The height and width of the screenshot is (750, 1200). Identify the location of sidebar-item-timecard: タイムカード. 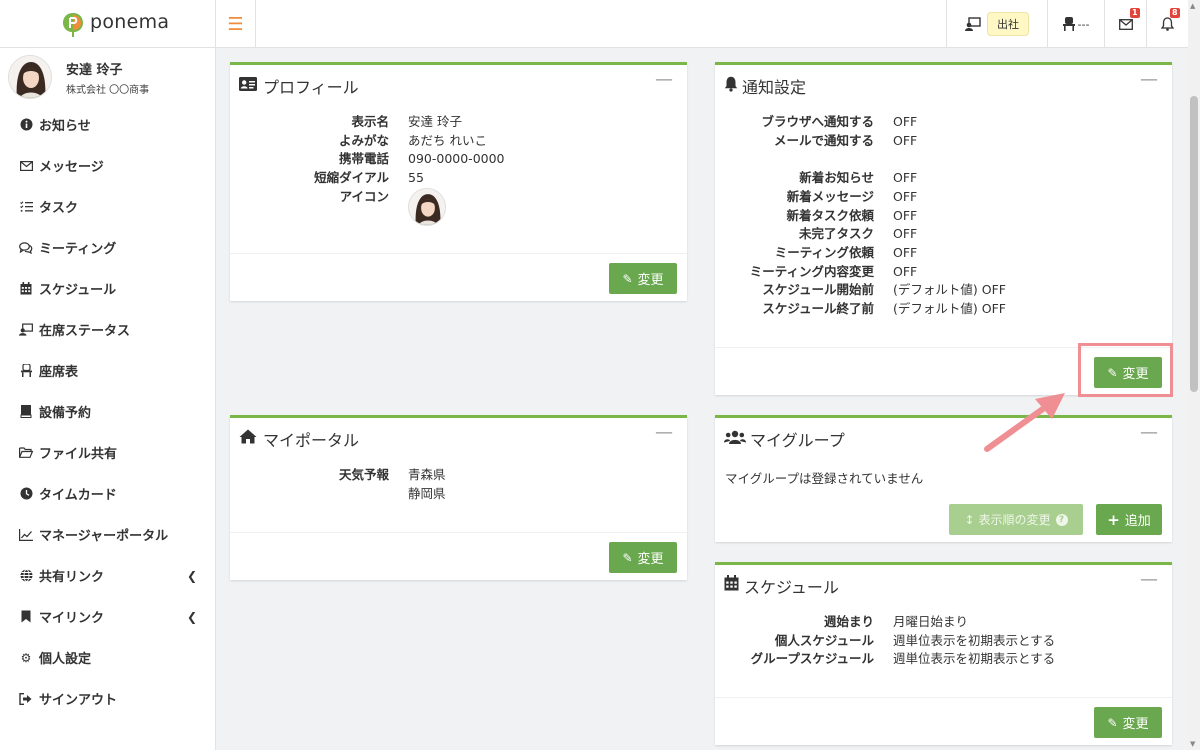
(107, 493).